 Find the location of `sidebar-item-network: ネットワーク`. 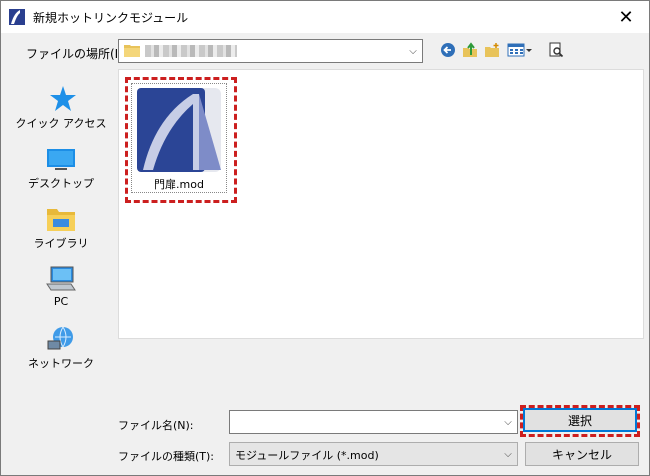

sidebar-item-network: ネットワーク is located at coordinates (61, 348).